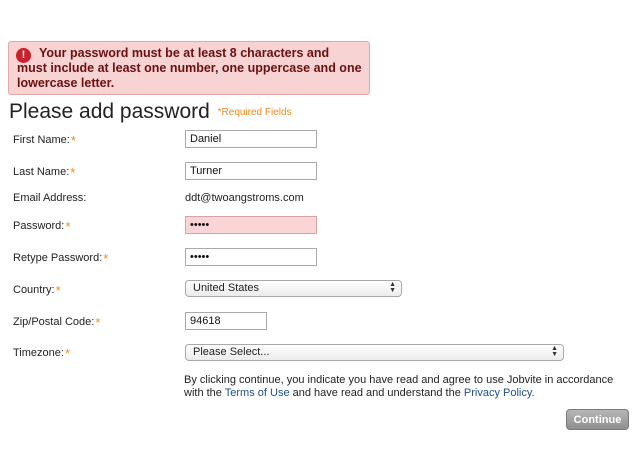 Image resolution: width=644 pixels, height=458 pixels. Describe the element at coordinates (38, 353) in the screenshot. I see `timezone-label-text: Timezone:` at that location.